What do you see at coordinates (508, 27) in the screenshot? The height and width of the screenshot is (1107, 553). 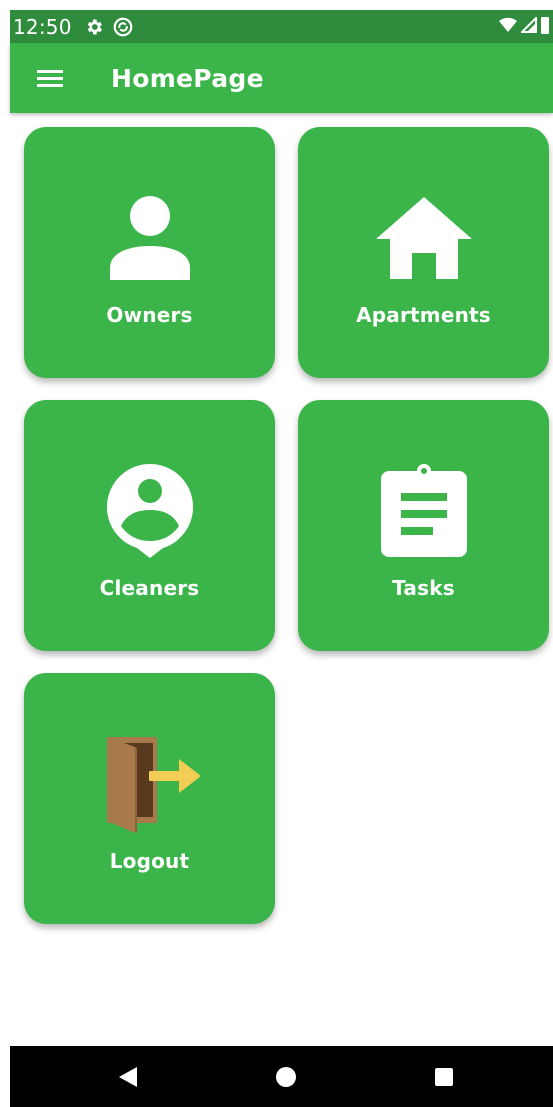 I see `wifi-icon` at bounding box center [508, 27].